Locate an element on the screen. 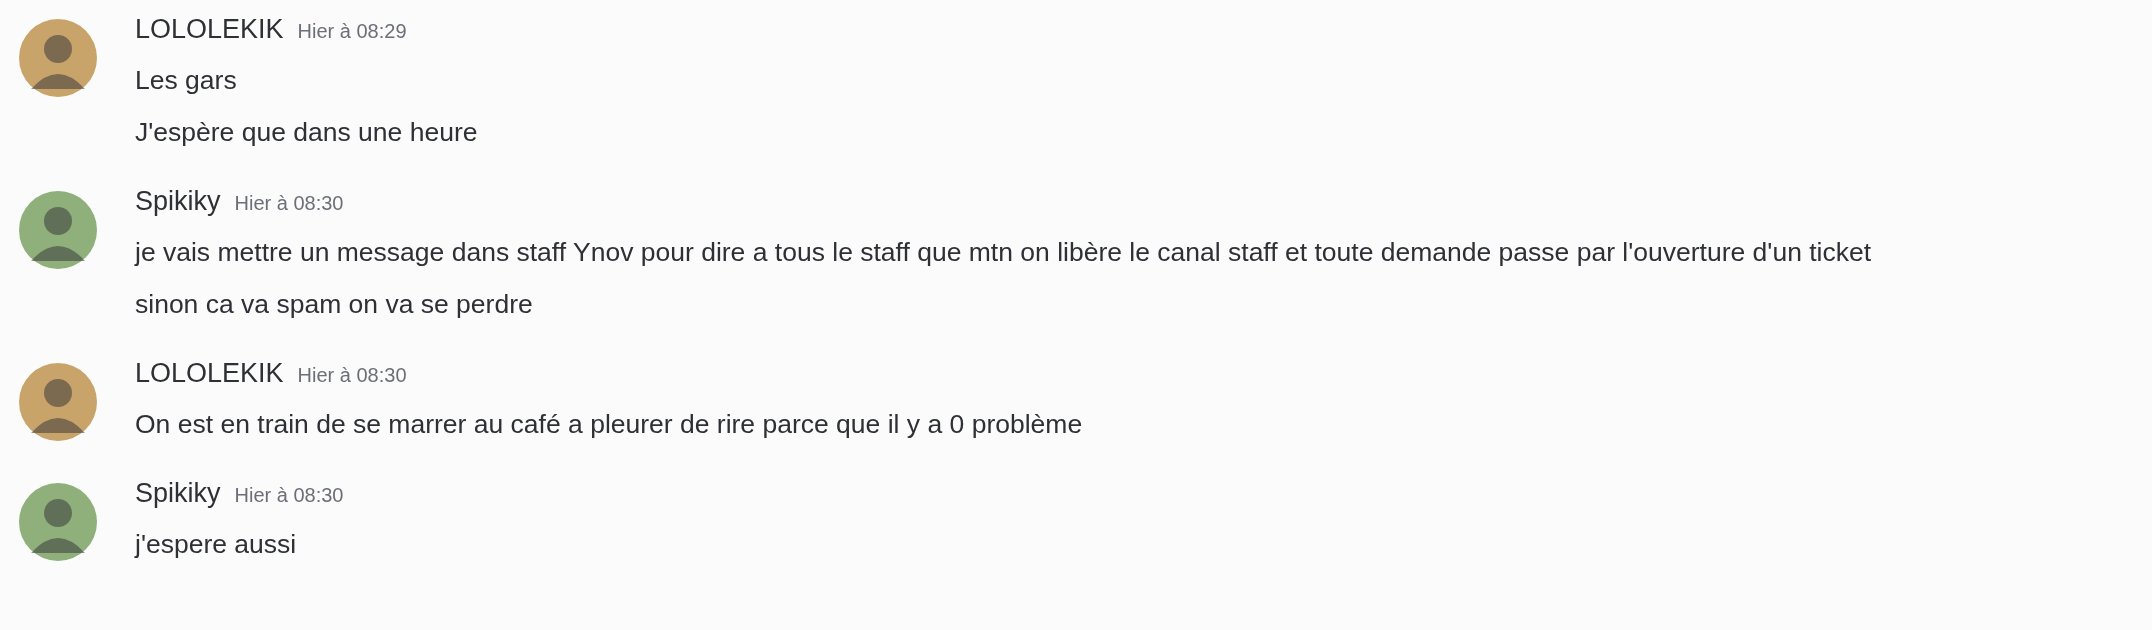 The height and width of the screenshot is (630, 2152). message-text: Les gars is located at coordinates (186, 80).